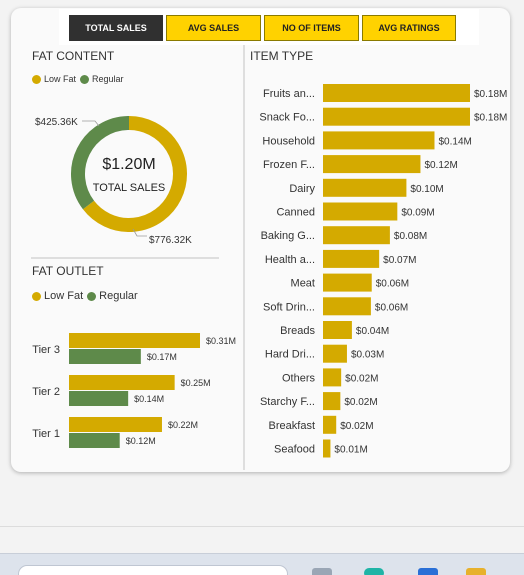 The image size is (524, 575). Describe the element at coordinates (426, 189) in the screenshot. I see `item-value-label: $0.10M` at that location.